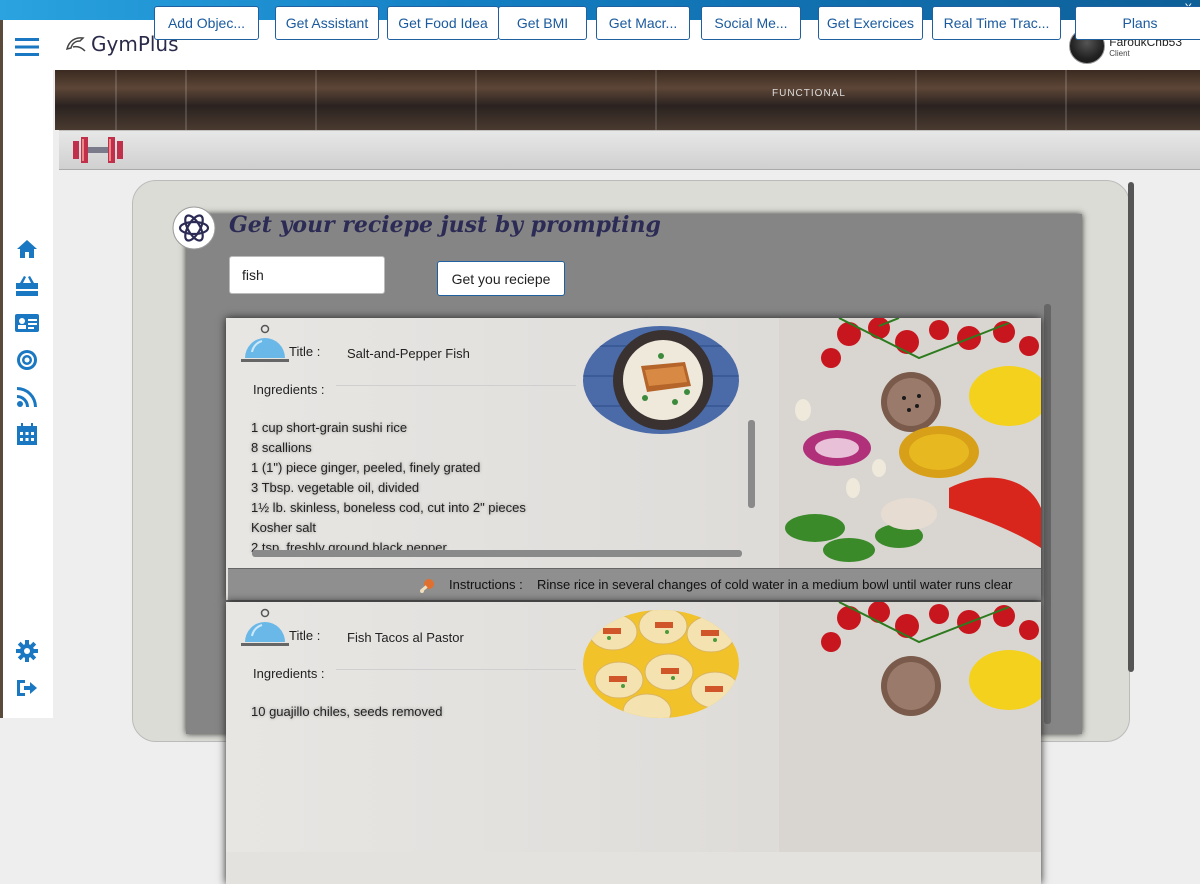 This screenshot has height=884, width=1200. What do you see at coordinates (98, 150) in the screenshot?
I see `dumbbell-icon` at bounding box center [98, 150].